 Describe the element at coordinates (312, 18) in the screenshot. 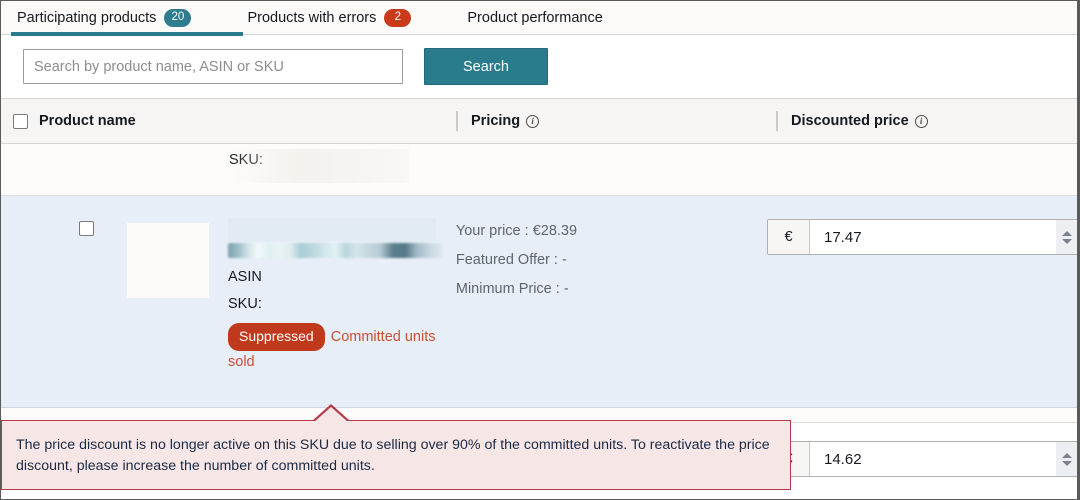

I see `tab-products-with-errors-label: Products with errors` at that location.